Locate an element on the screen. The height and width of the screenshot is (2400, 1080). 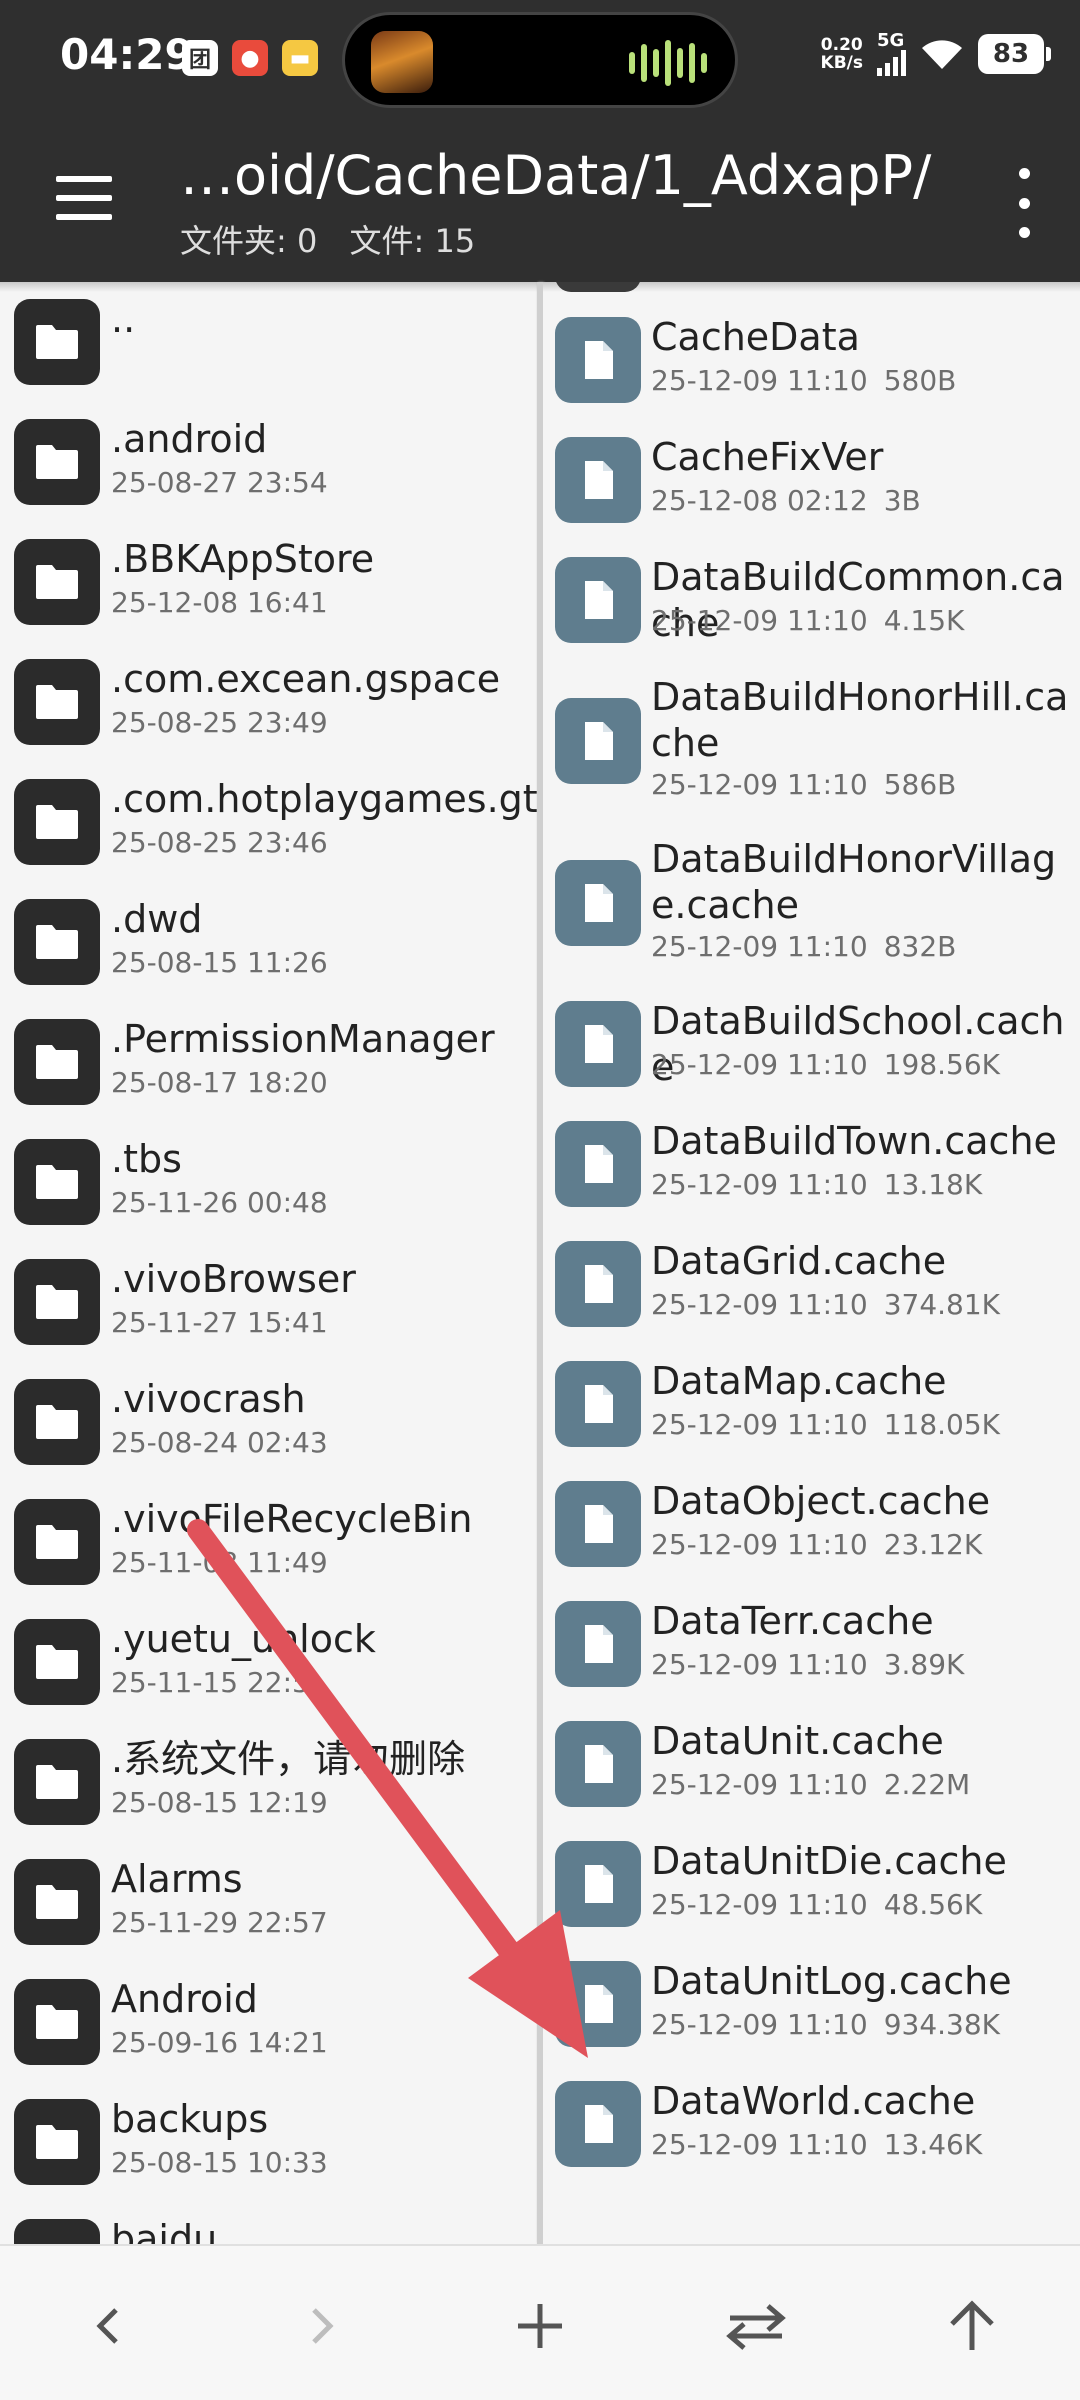
more-options-button is located at coordinates (1024, 203).